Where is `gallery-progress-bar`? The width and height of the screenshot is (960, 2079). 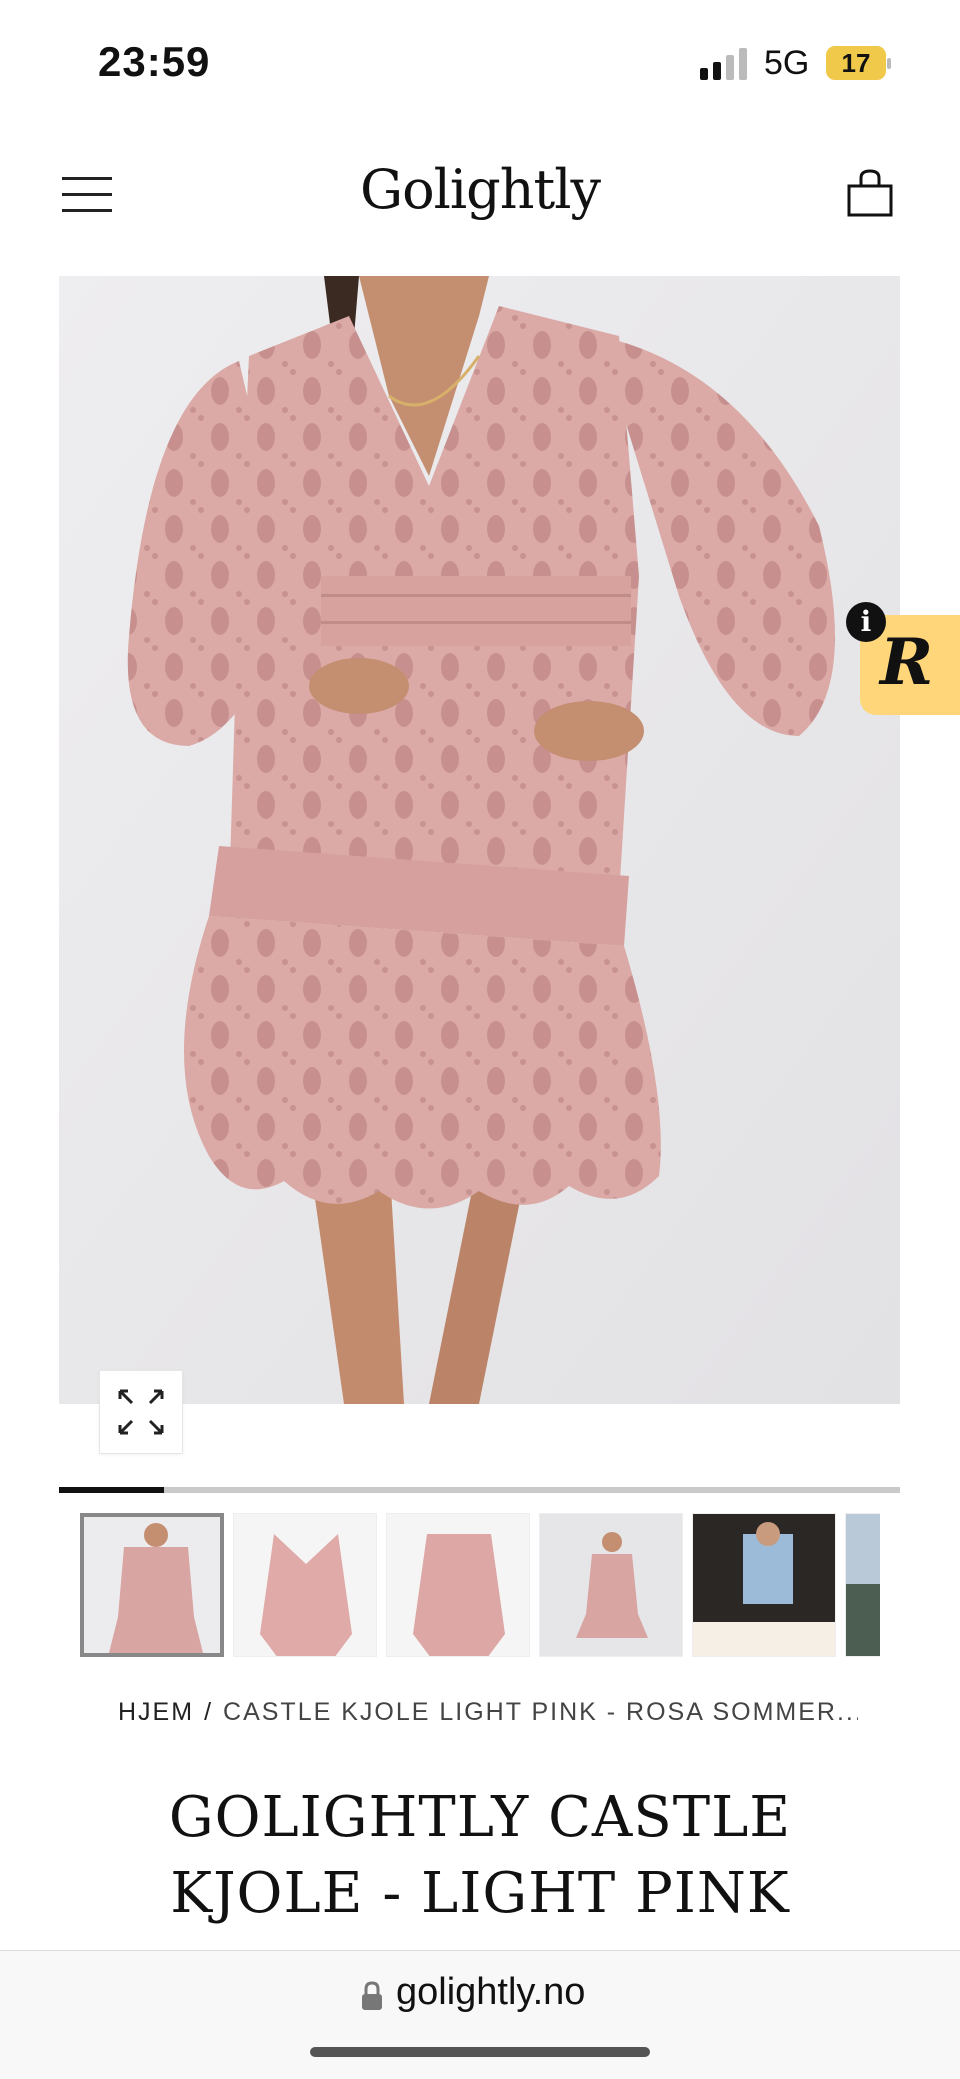
gallery-progress-bar is located at coordinates (479, 1490).